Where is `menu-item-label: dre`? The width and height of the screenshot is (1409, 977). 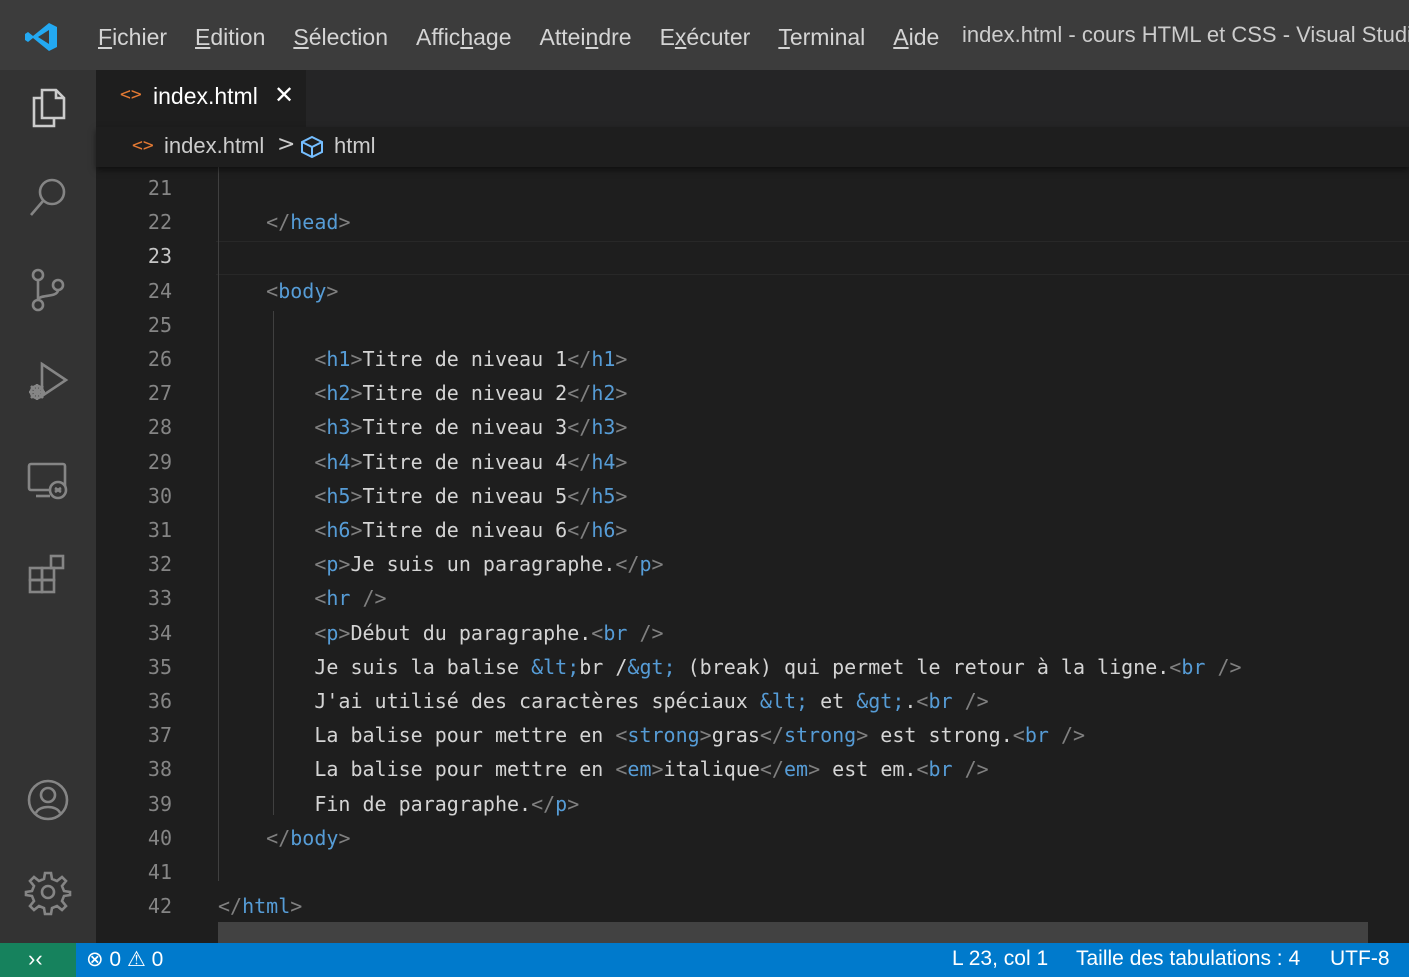
menu-item-label: dre is located at coordinates (615, 36).